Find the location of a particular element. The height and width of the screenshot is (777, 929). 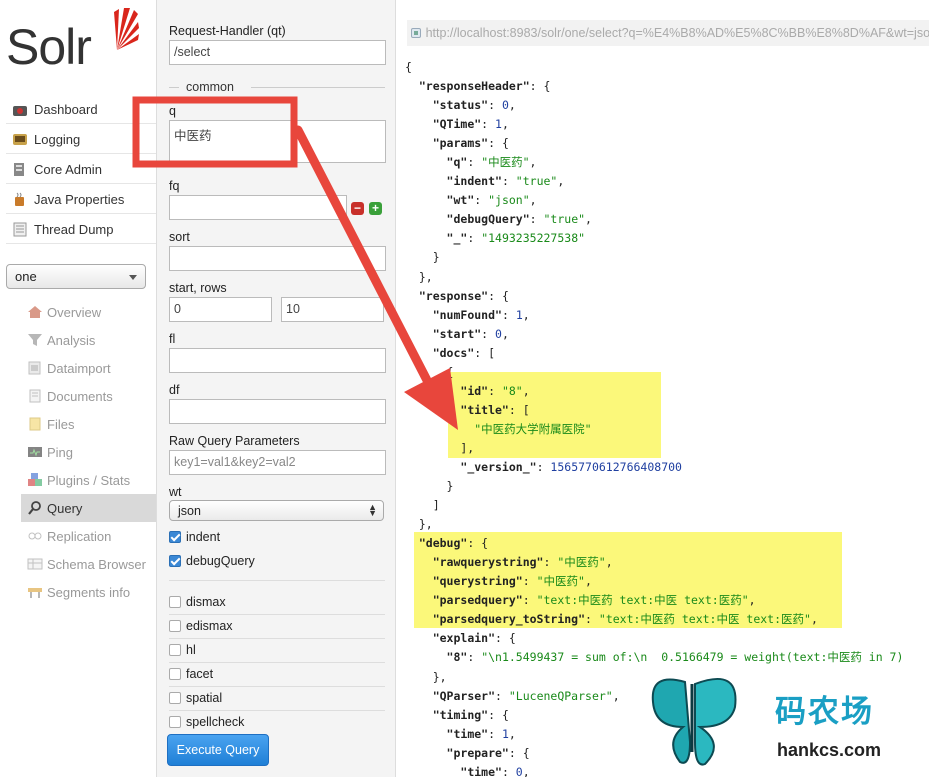

plus-icon: + is located at coordinates (375, 208).